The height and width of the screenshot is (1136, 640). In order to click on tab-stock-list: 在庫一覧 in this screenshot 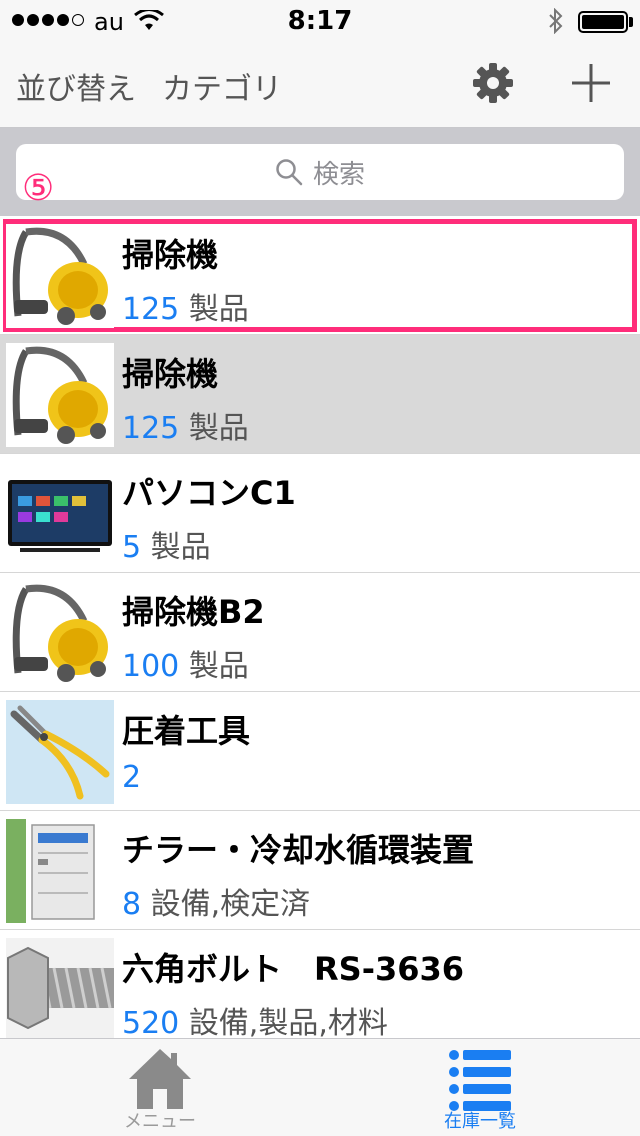, I will do `click(480, 1087)`.